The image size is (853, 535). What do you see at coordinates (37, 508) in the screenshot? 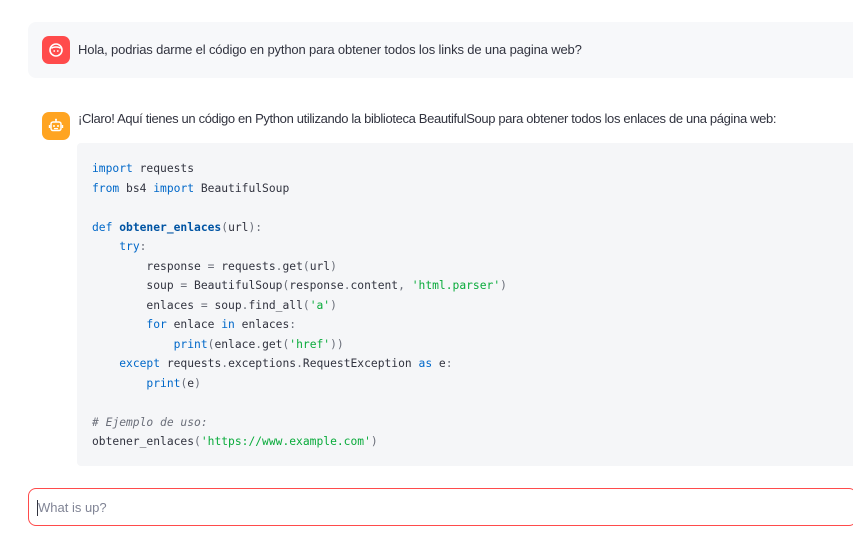
I see `text-cursor` at bounding box center [37, 508].